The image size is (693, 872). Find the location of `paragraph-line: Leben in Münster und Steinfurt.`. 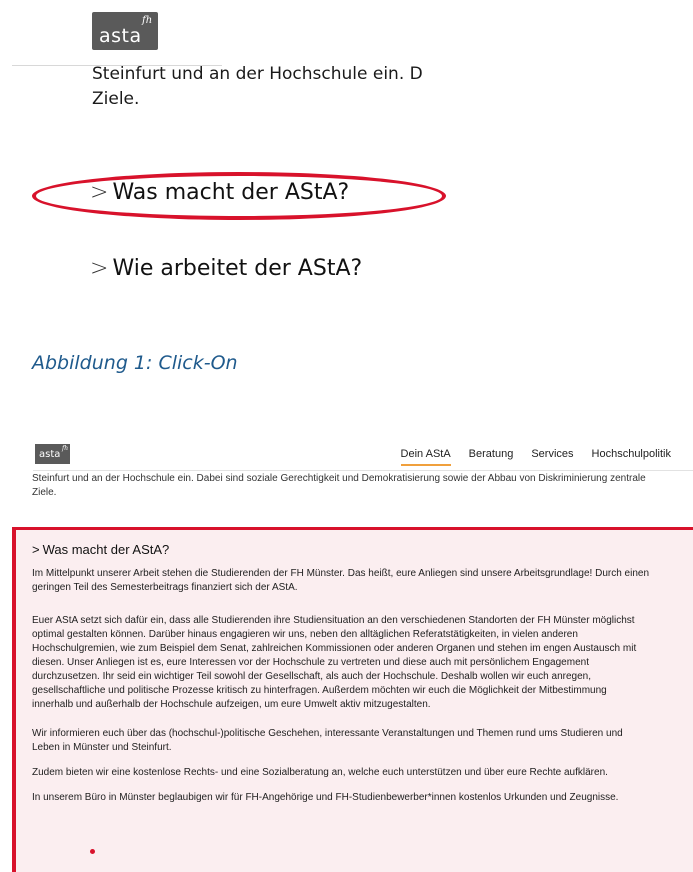

paragraph-line: Leben in Münster und Steinfurt. is located at coordinates (102, 747).